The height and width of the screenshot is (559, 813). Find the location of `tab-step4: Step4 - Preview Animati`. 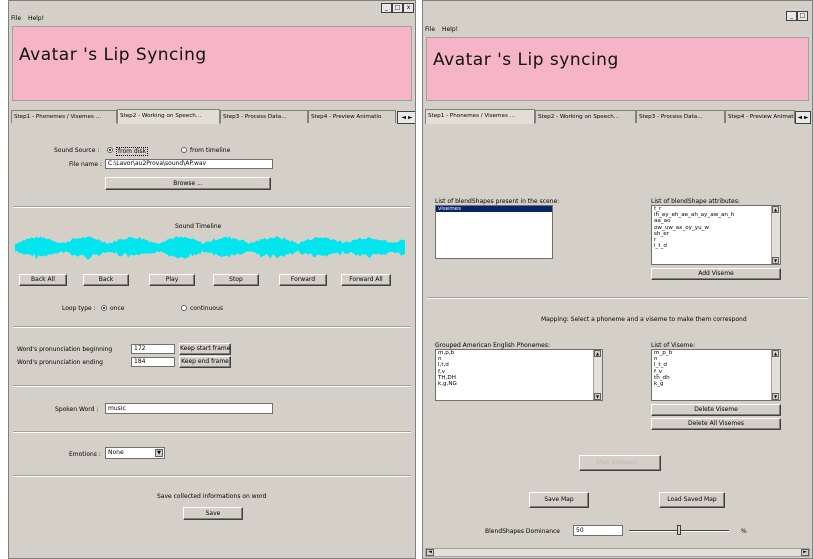

tab-step4: Step4 - Preview Animati is located at coordinates (760, 116).